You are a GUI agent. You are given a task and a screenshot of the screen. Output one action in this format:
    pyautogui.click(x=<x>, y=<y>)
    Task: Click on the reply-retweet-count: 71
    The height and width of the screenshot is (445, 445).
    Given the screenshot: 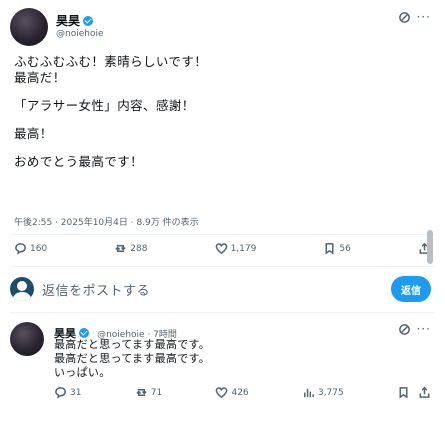 What is the action you would take?
    pyautogui.click(x=156, y=392)
    